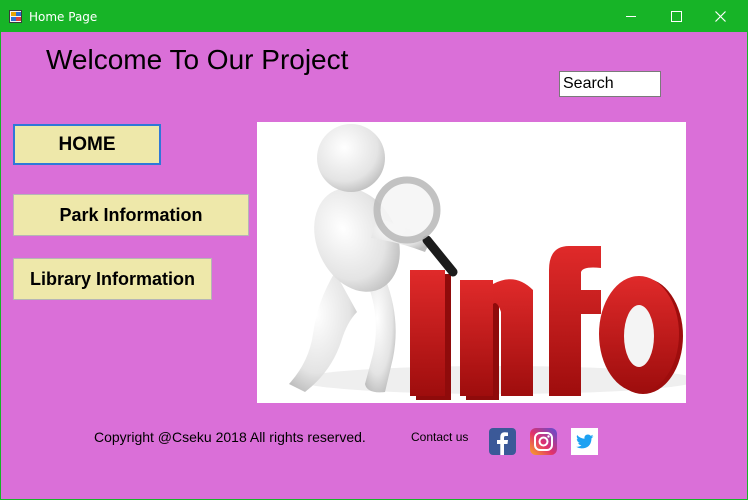 The height and width of the screenshot is (500, 748). I want to click on library-information-button: Library Information, so click(112, 279).